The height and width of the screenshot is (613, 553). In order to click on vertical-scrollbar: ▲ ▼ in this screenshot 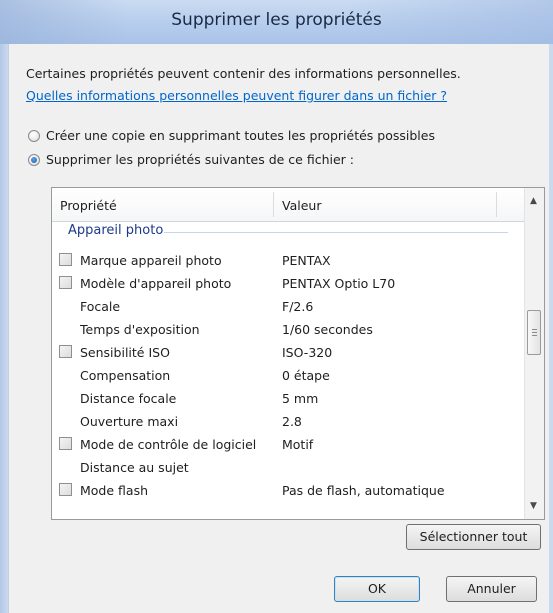, I will do `click(534, 353)`.